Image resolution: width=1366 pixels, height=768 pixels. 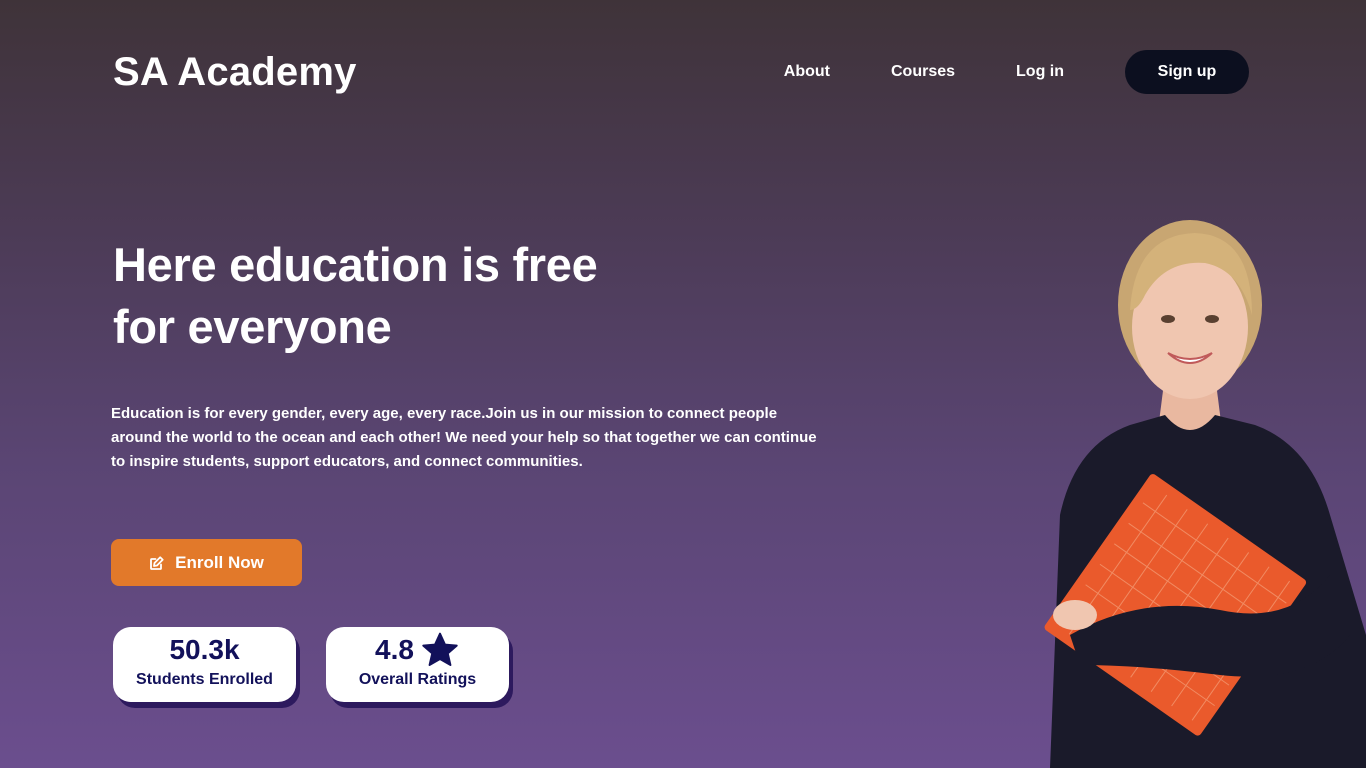 What do you see at coordinates (417, 679) in the screenshot?
I see `stat-ratings-label: Overall Ratings` at bounding box center [417, 679].